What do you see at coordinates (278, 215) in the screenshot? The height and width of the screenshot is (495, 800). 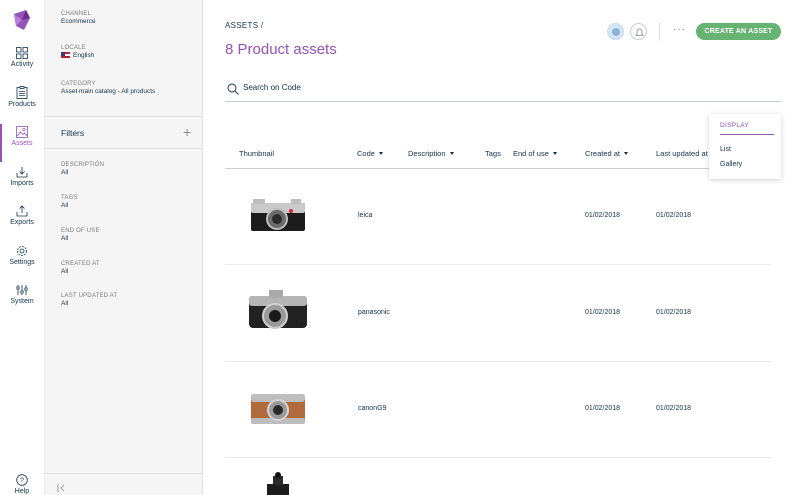 I see `leica-thumbnail` at bounding box center [278, 215].